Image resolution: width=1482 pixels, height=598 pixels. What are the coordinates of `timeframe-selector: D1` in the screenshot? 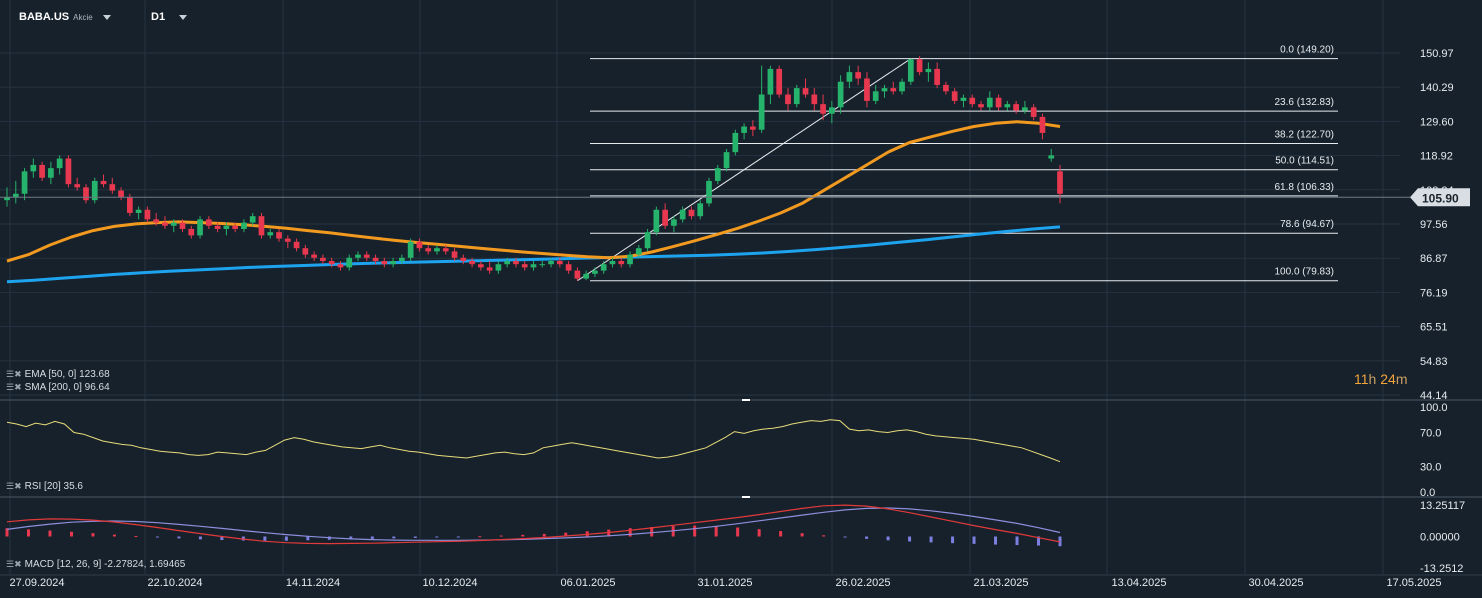 It's located at (158, 17).